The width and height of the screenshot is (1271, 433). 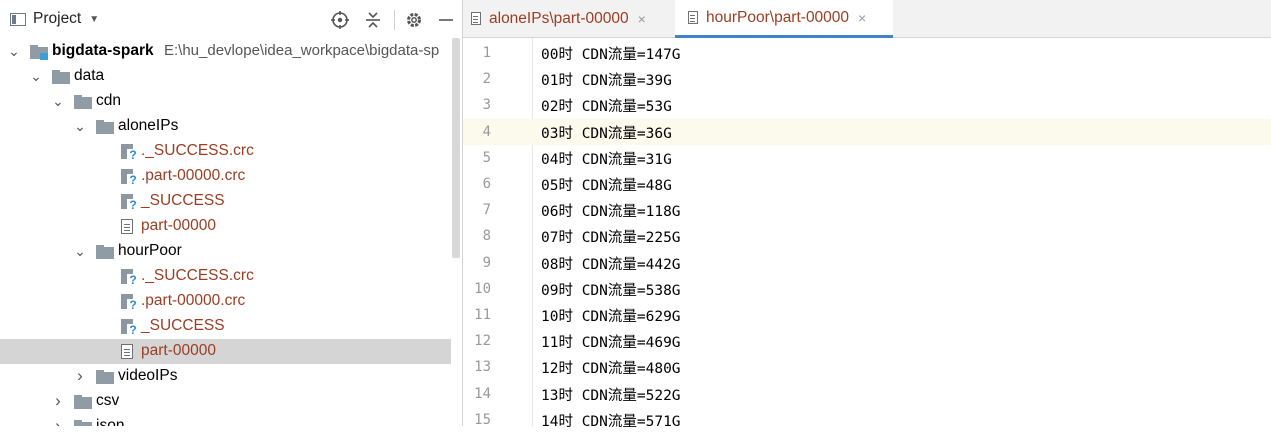 I want to click on project-panel-title: Project, so click(x=57, y=19).